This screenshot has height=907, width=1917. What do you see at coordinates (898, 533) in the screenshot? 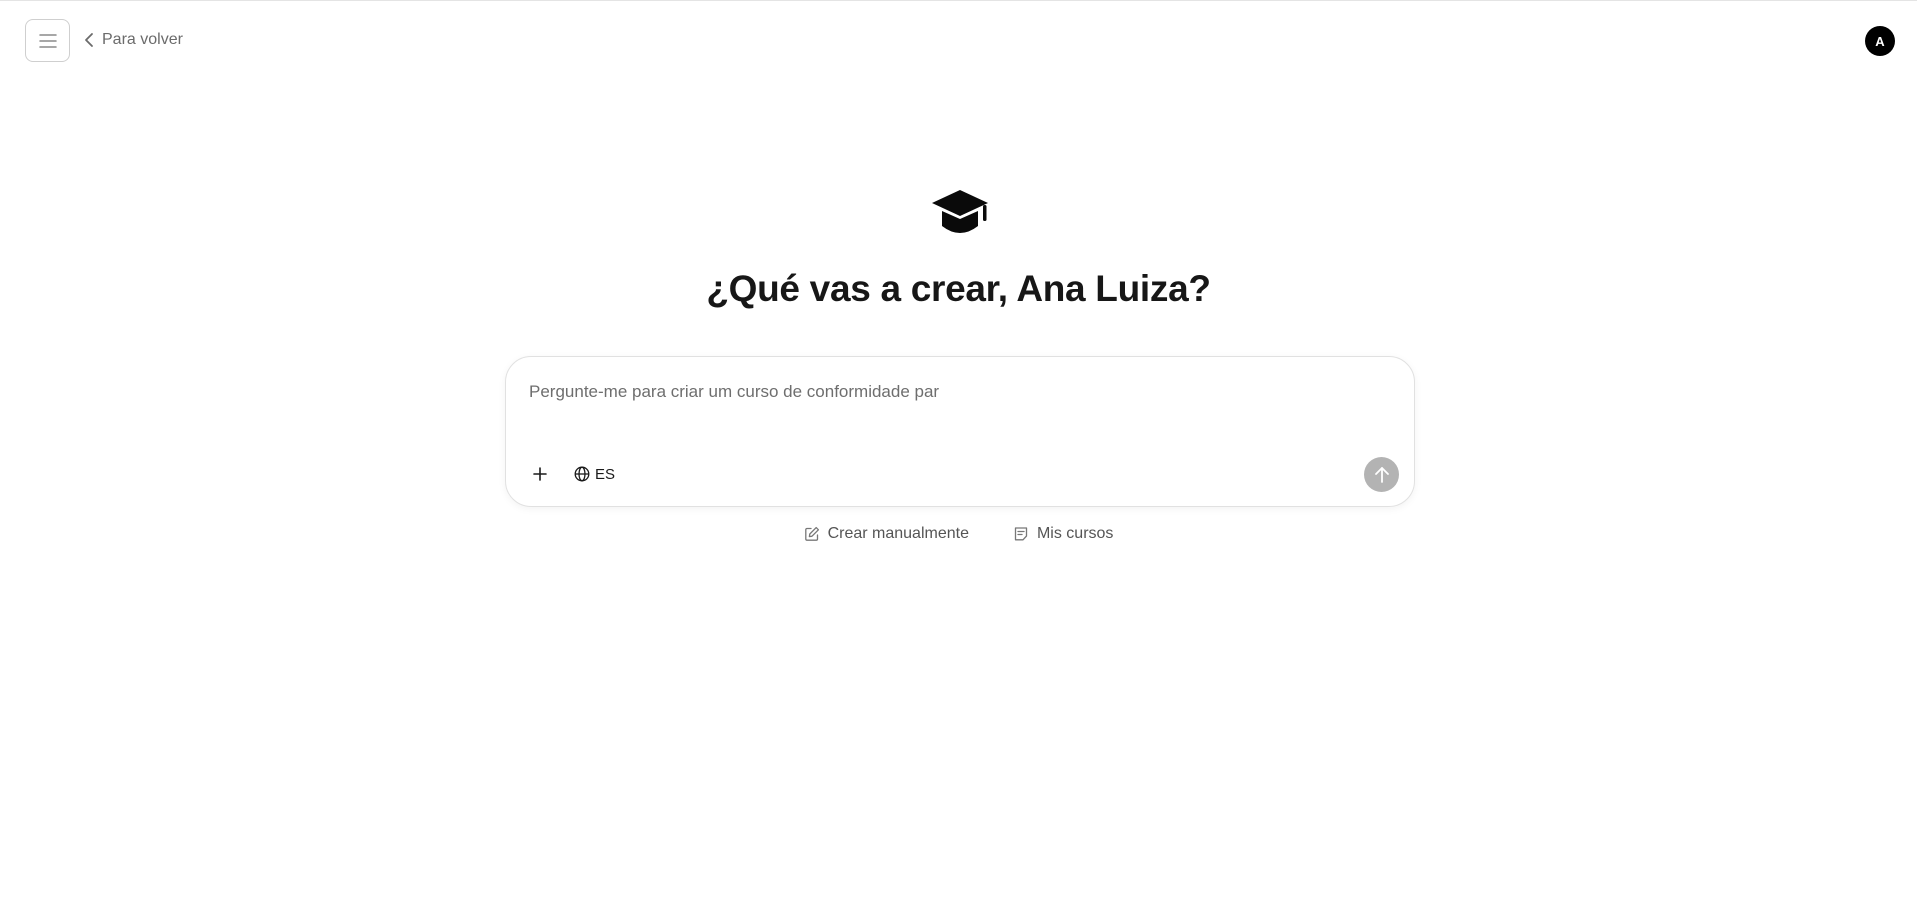
I see `create-manually-label: Crear manualmente` at bounding box center [898, 533].